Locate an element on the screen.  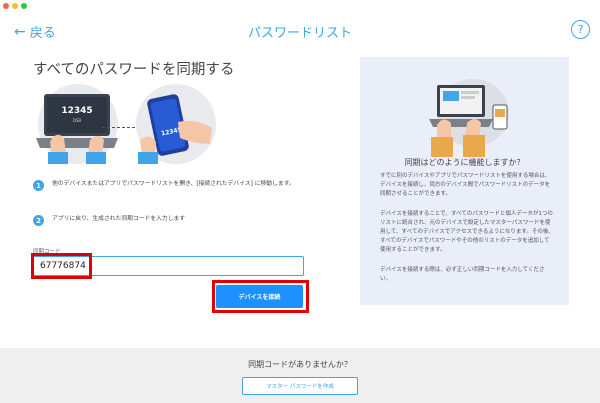
create-master-password-button: マスター パスワードを作成 is located at coordinates (300, 386).